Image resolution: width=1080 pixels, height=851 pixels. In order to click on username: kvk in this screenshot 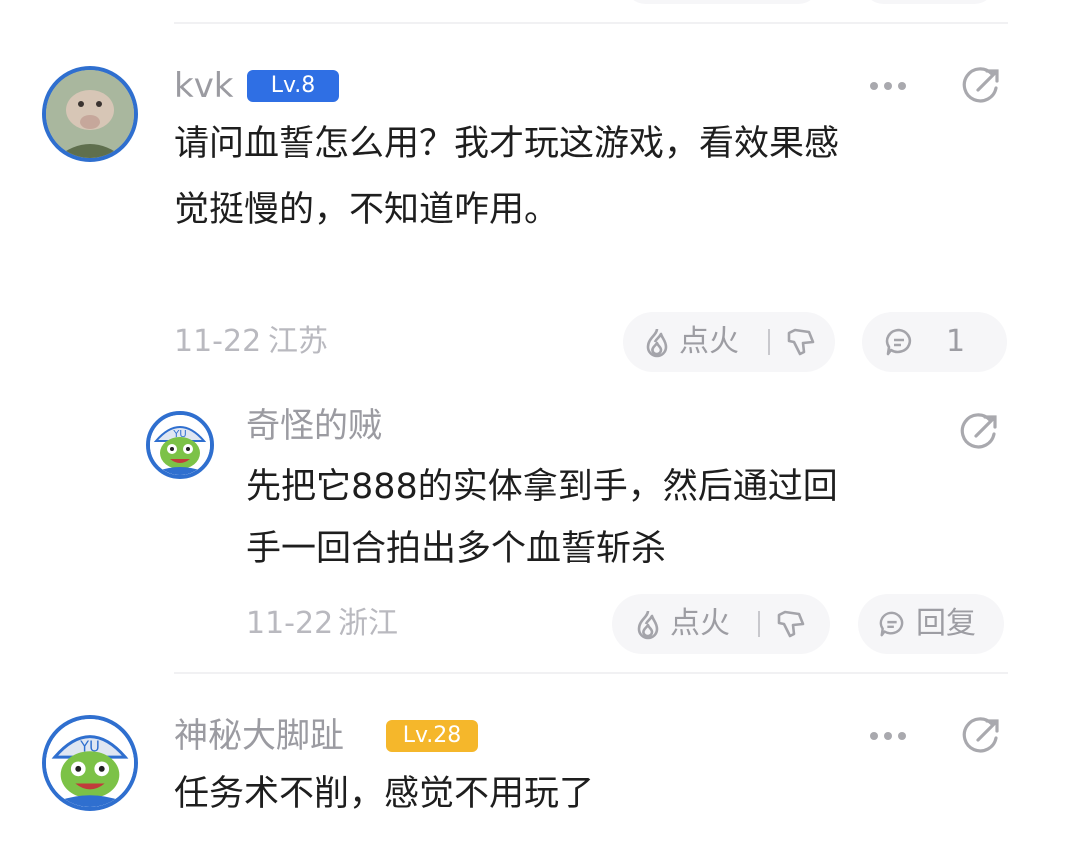, I will do `click(204, 86)`.